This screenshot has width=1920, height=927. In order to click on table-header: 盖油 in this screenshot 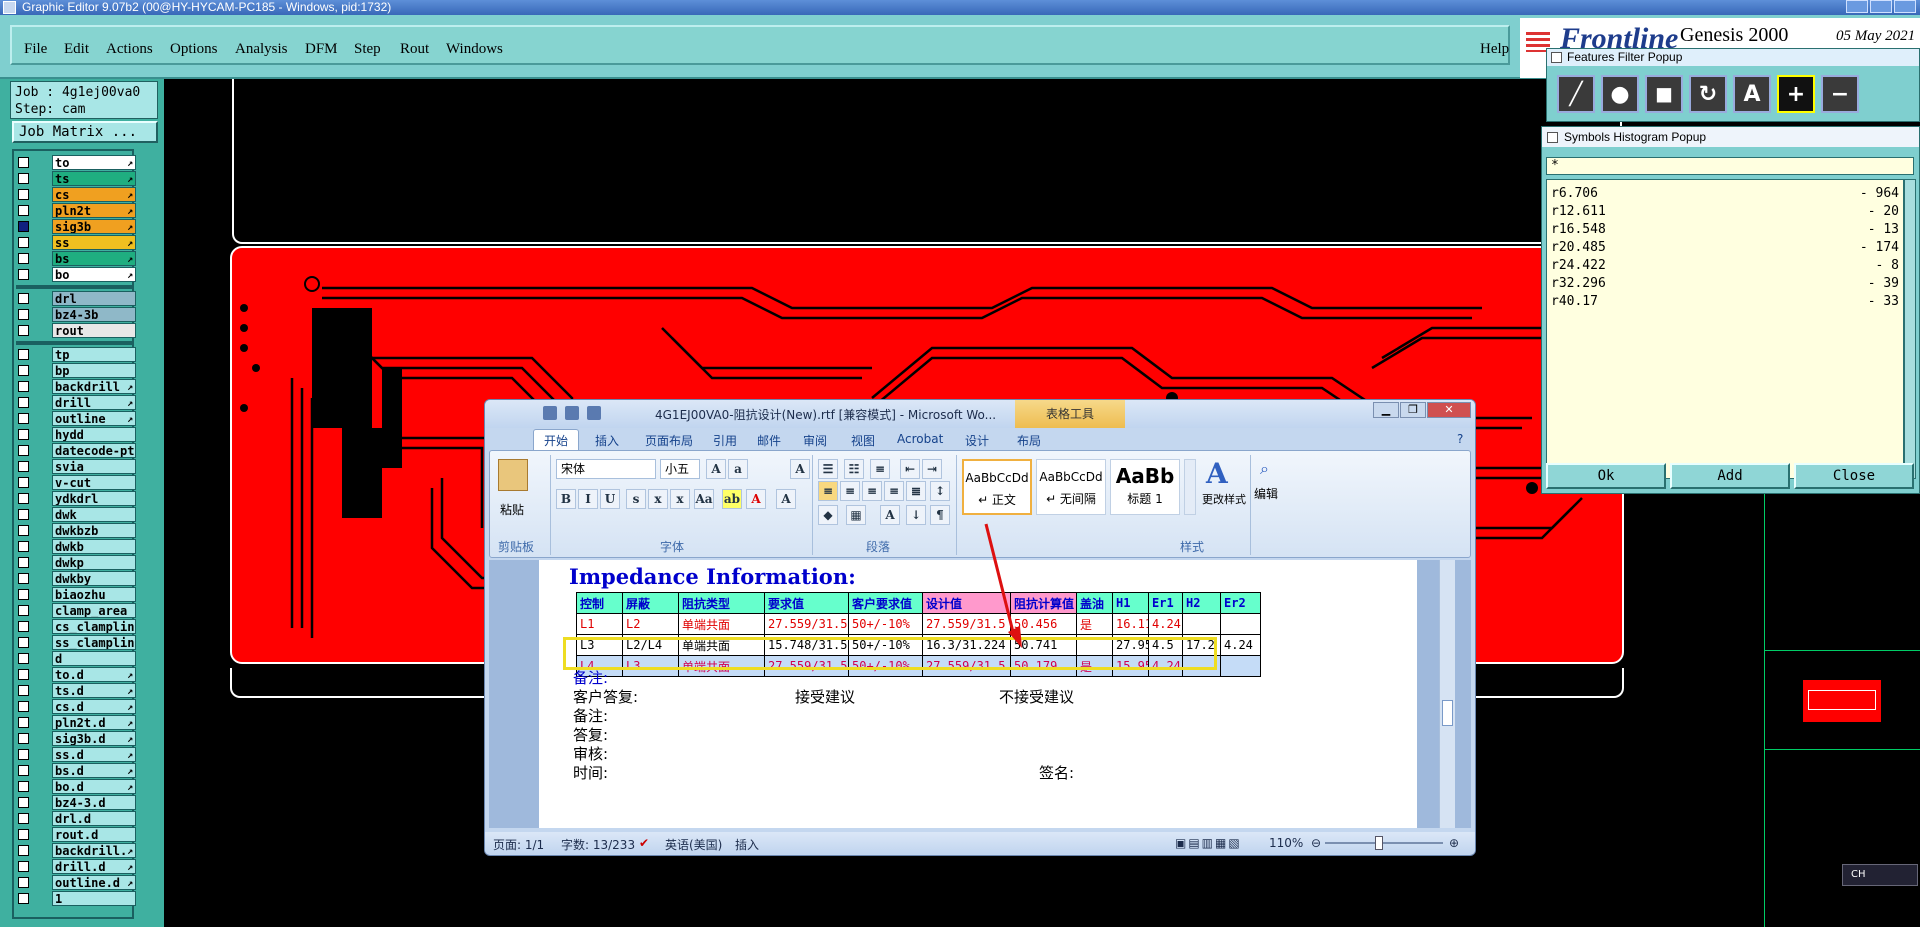, I will do `click(1094, 603)`.